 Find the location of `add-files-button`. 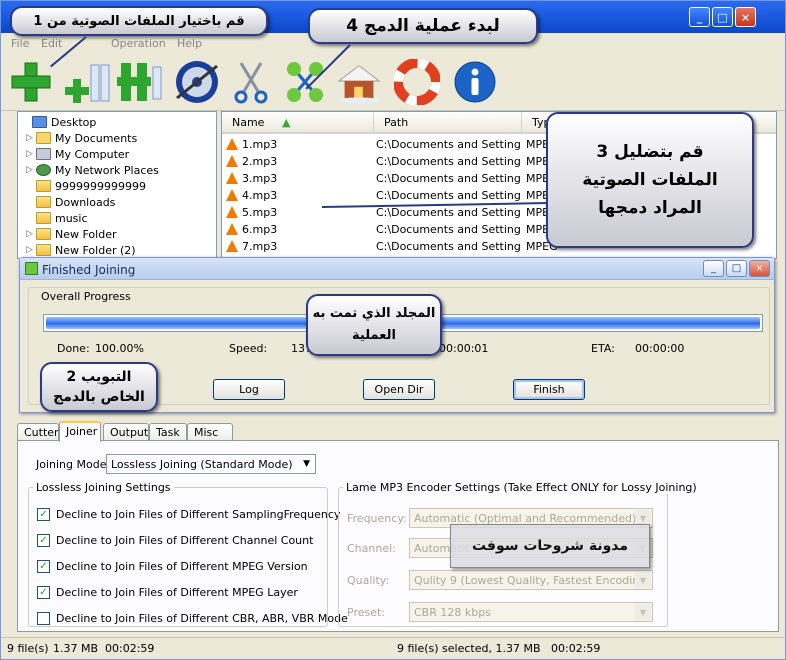

add-files-button is located at coordinates (31, 82).